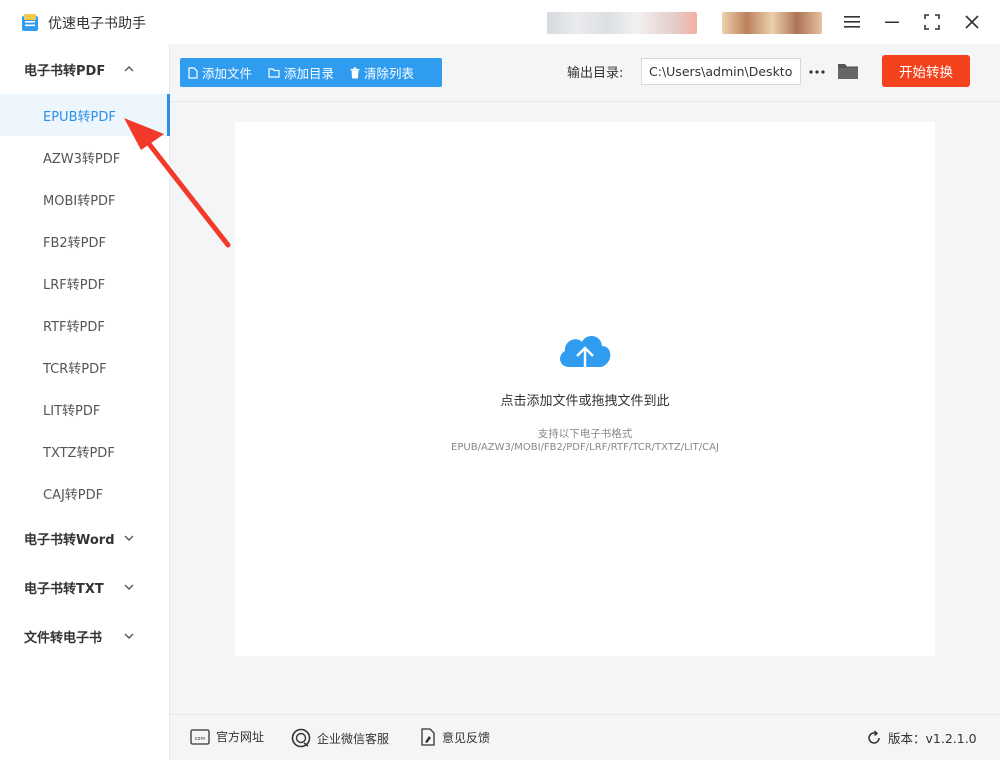  What do you see at coordinates (926, 71) in the screenshot?
I see `start-convert-button: 开始转换` at bounding box center [926, 71].